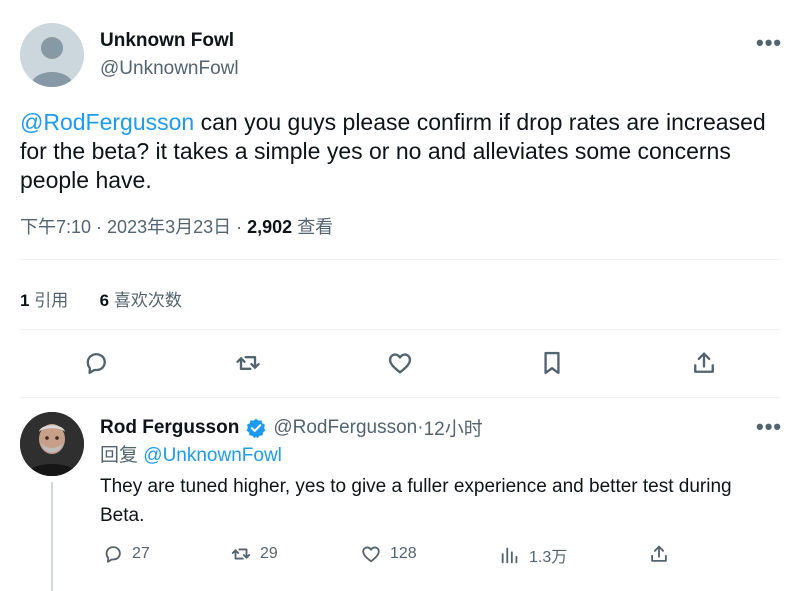 The height and width of the screenshot is (591, 800). What do you see at coordinates (126, 554) in the screenshot?
I see `reply-replies: 27` at bounding box center [126, 554].